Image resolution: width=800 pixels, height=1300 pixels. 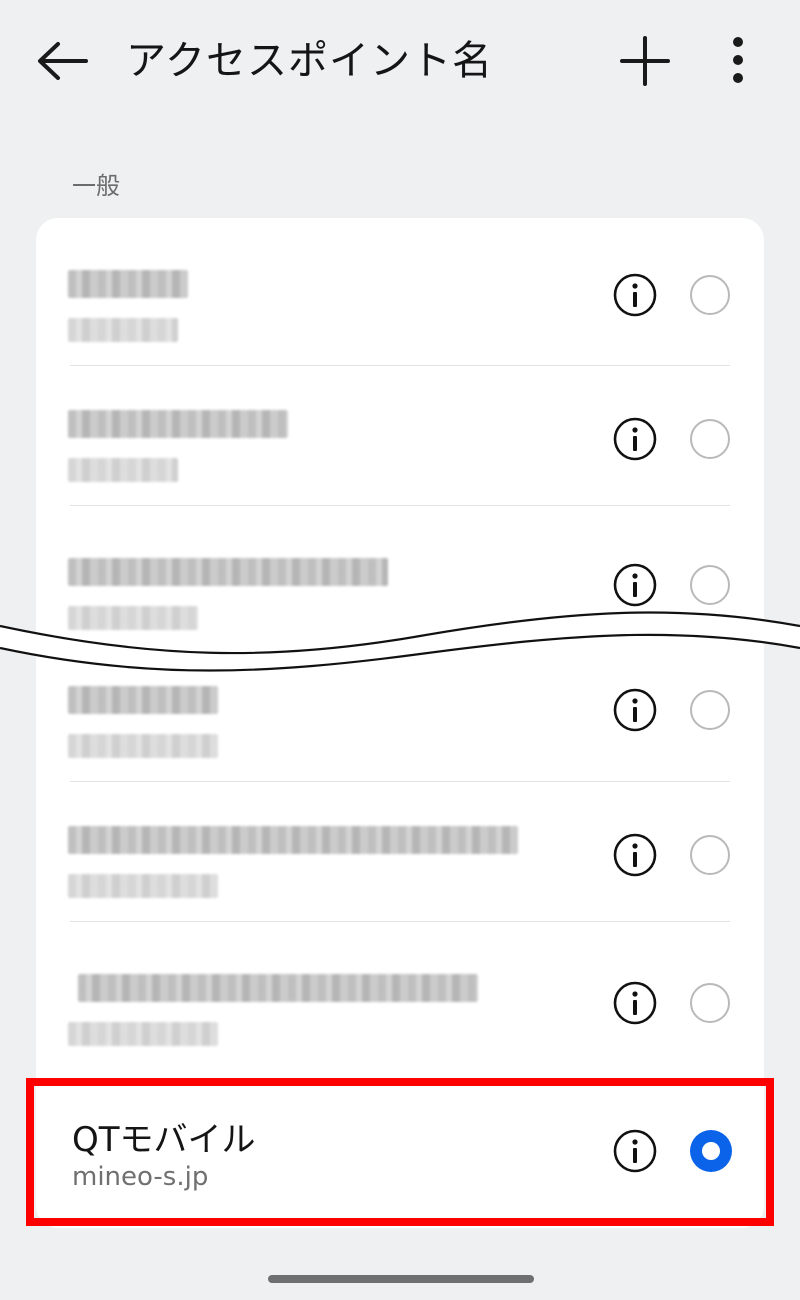 I want to click on highlight-box, so click(x=400, y=1152).